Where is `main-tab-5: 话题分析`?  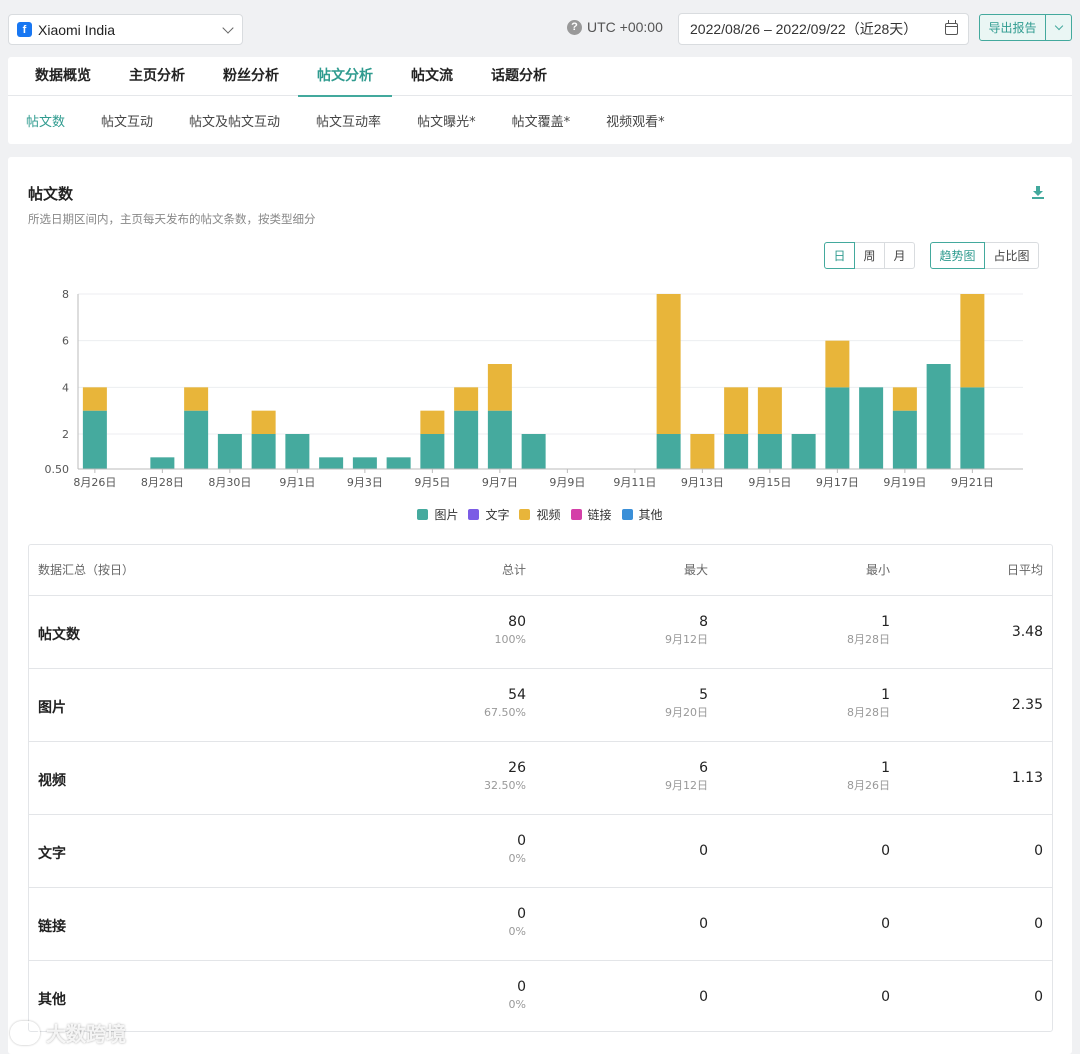
main-tab-5: 话题分析 is located at coordinates (519, 76).